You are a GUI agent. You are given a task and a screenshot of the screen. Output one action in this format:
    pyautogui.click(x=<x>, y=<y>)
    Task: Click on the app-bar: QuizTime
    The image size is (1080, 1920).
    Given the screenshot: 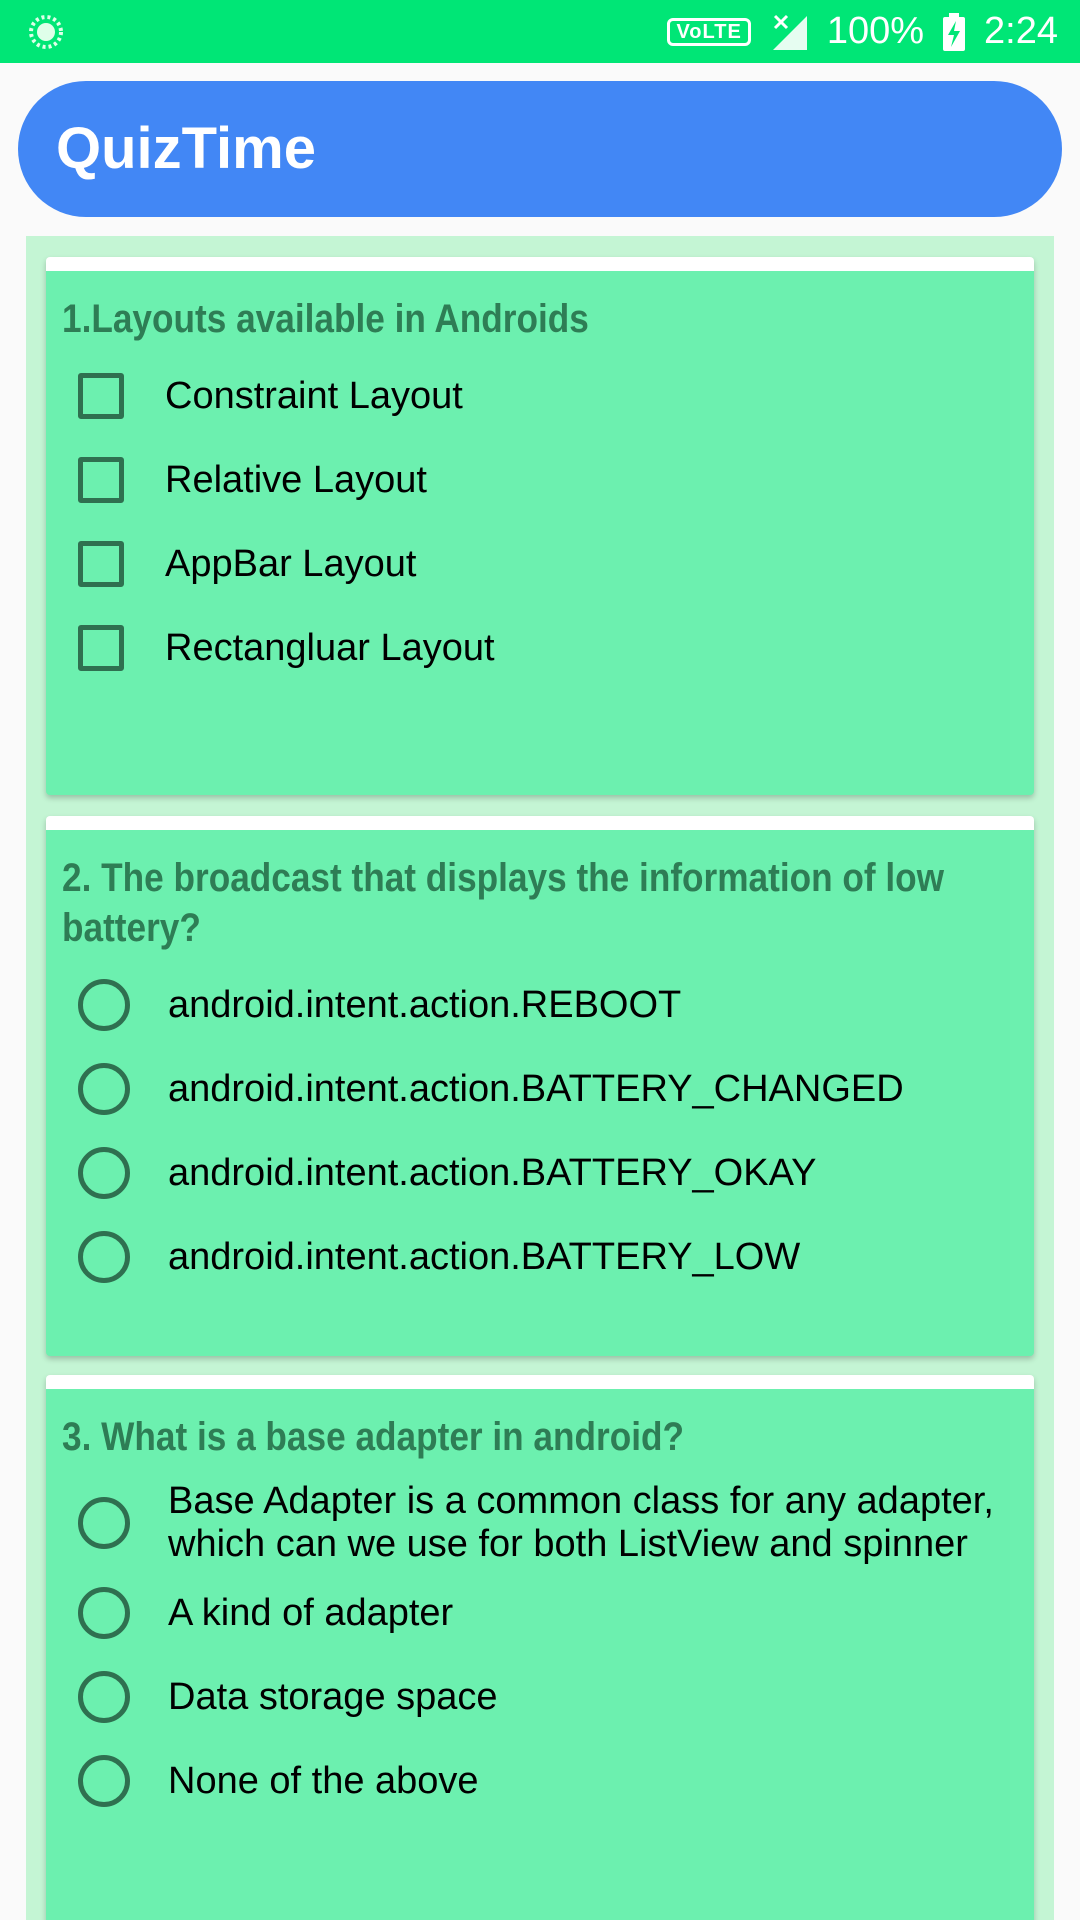 What is the action you would take?
    pyautogui.click(x=540, y=149)
    